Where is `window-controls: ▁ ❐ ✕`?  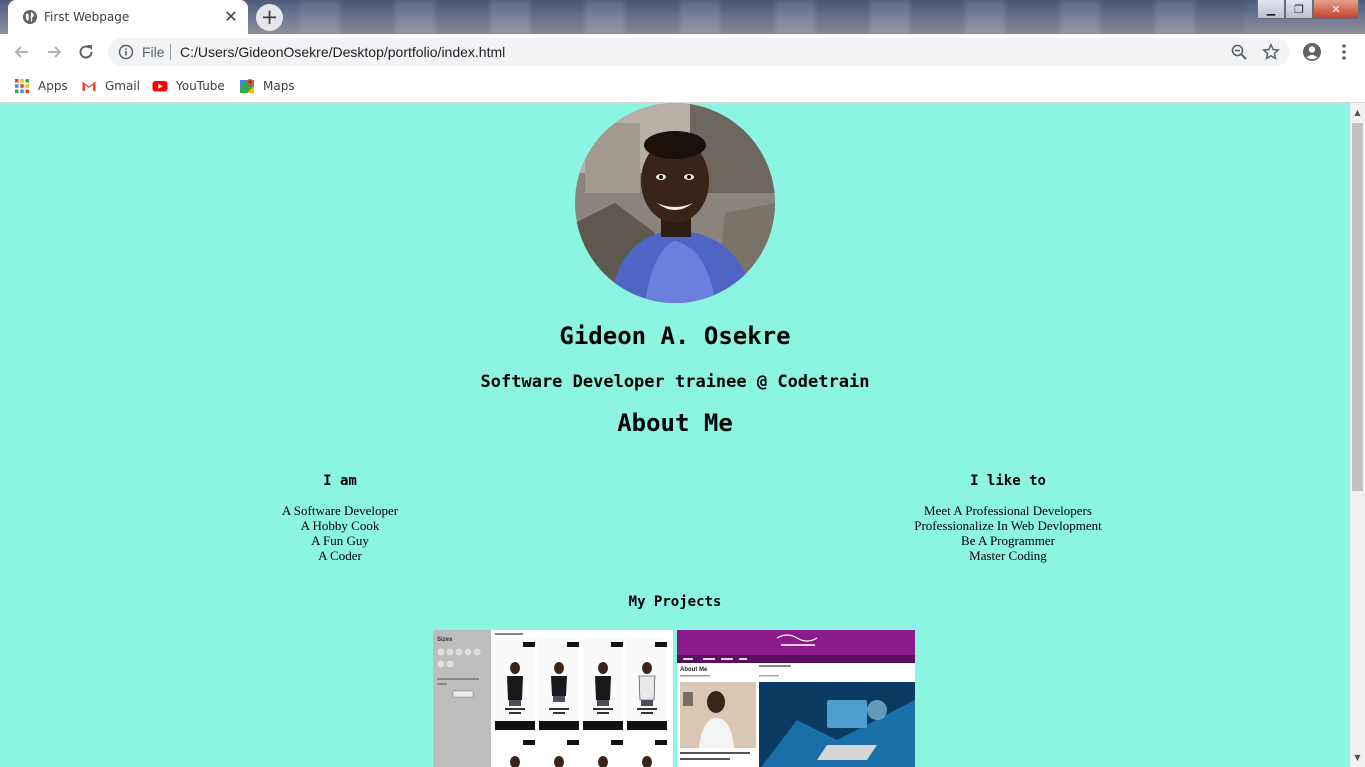 window-controls: ▁ ❐ ✕ is located at coordinates (1308, 10).